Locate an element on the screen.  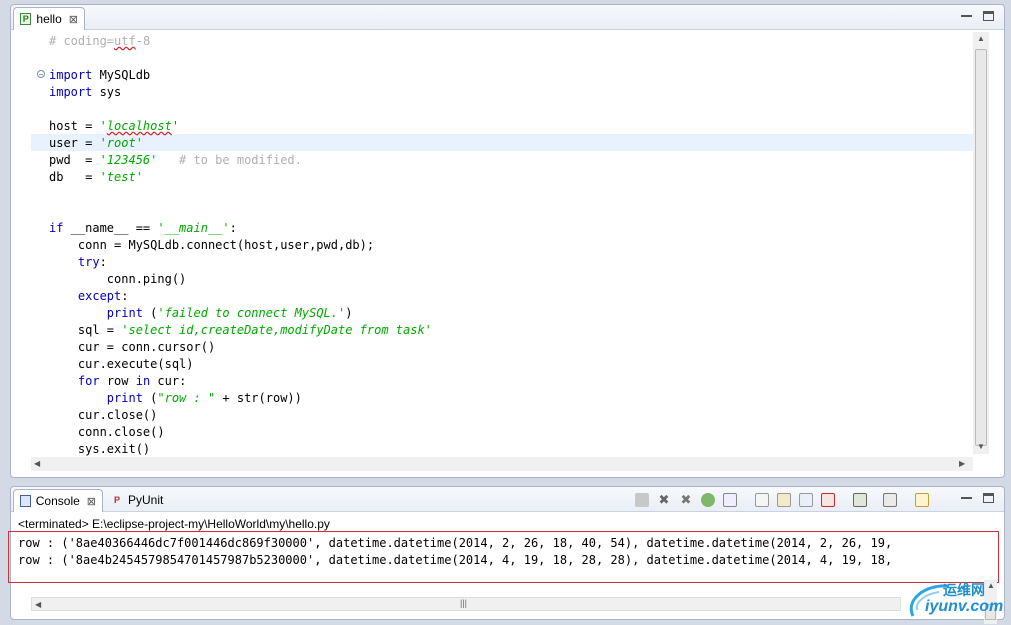
code-line: import sys is located at coordinates (240, 92).